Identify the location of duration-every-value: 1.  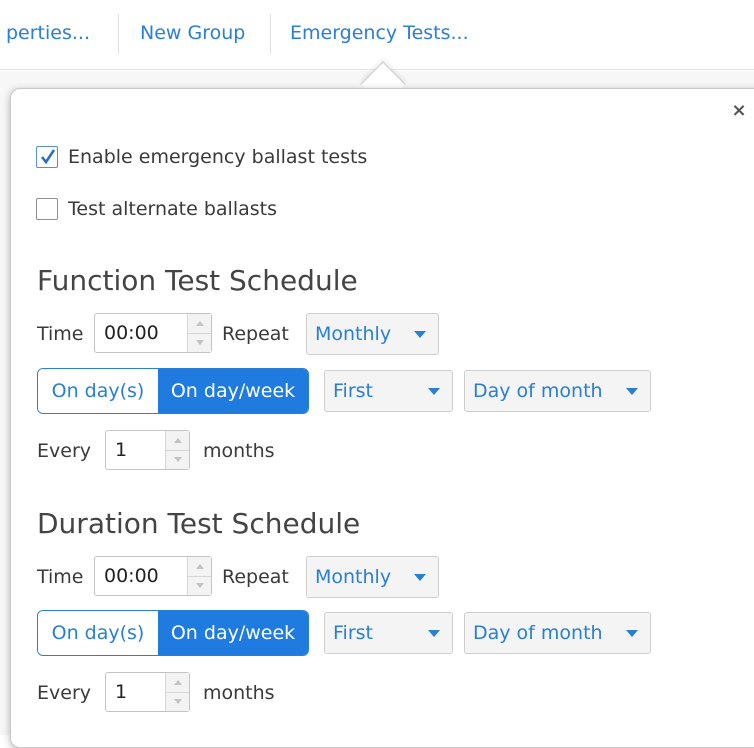
(135, 692).